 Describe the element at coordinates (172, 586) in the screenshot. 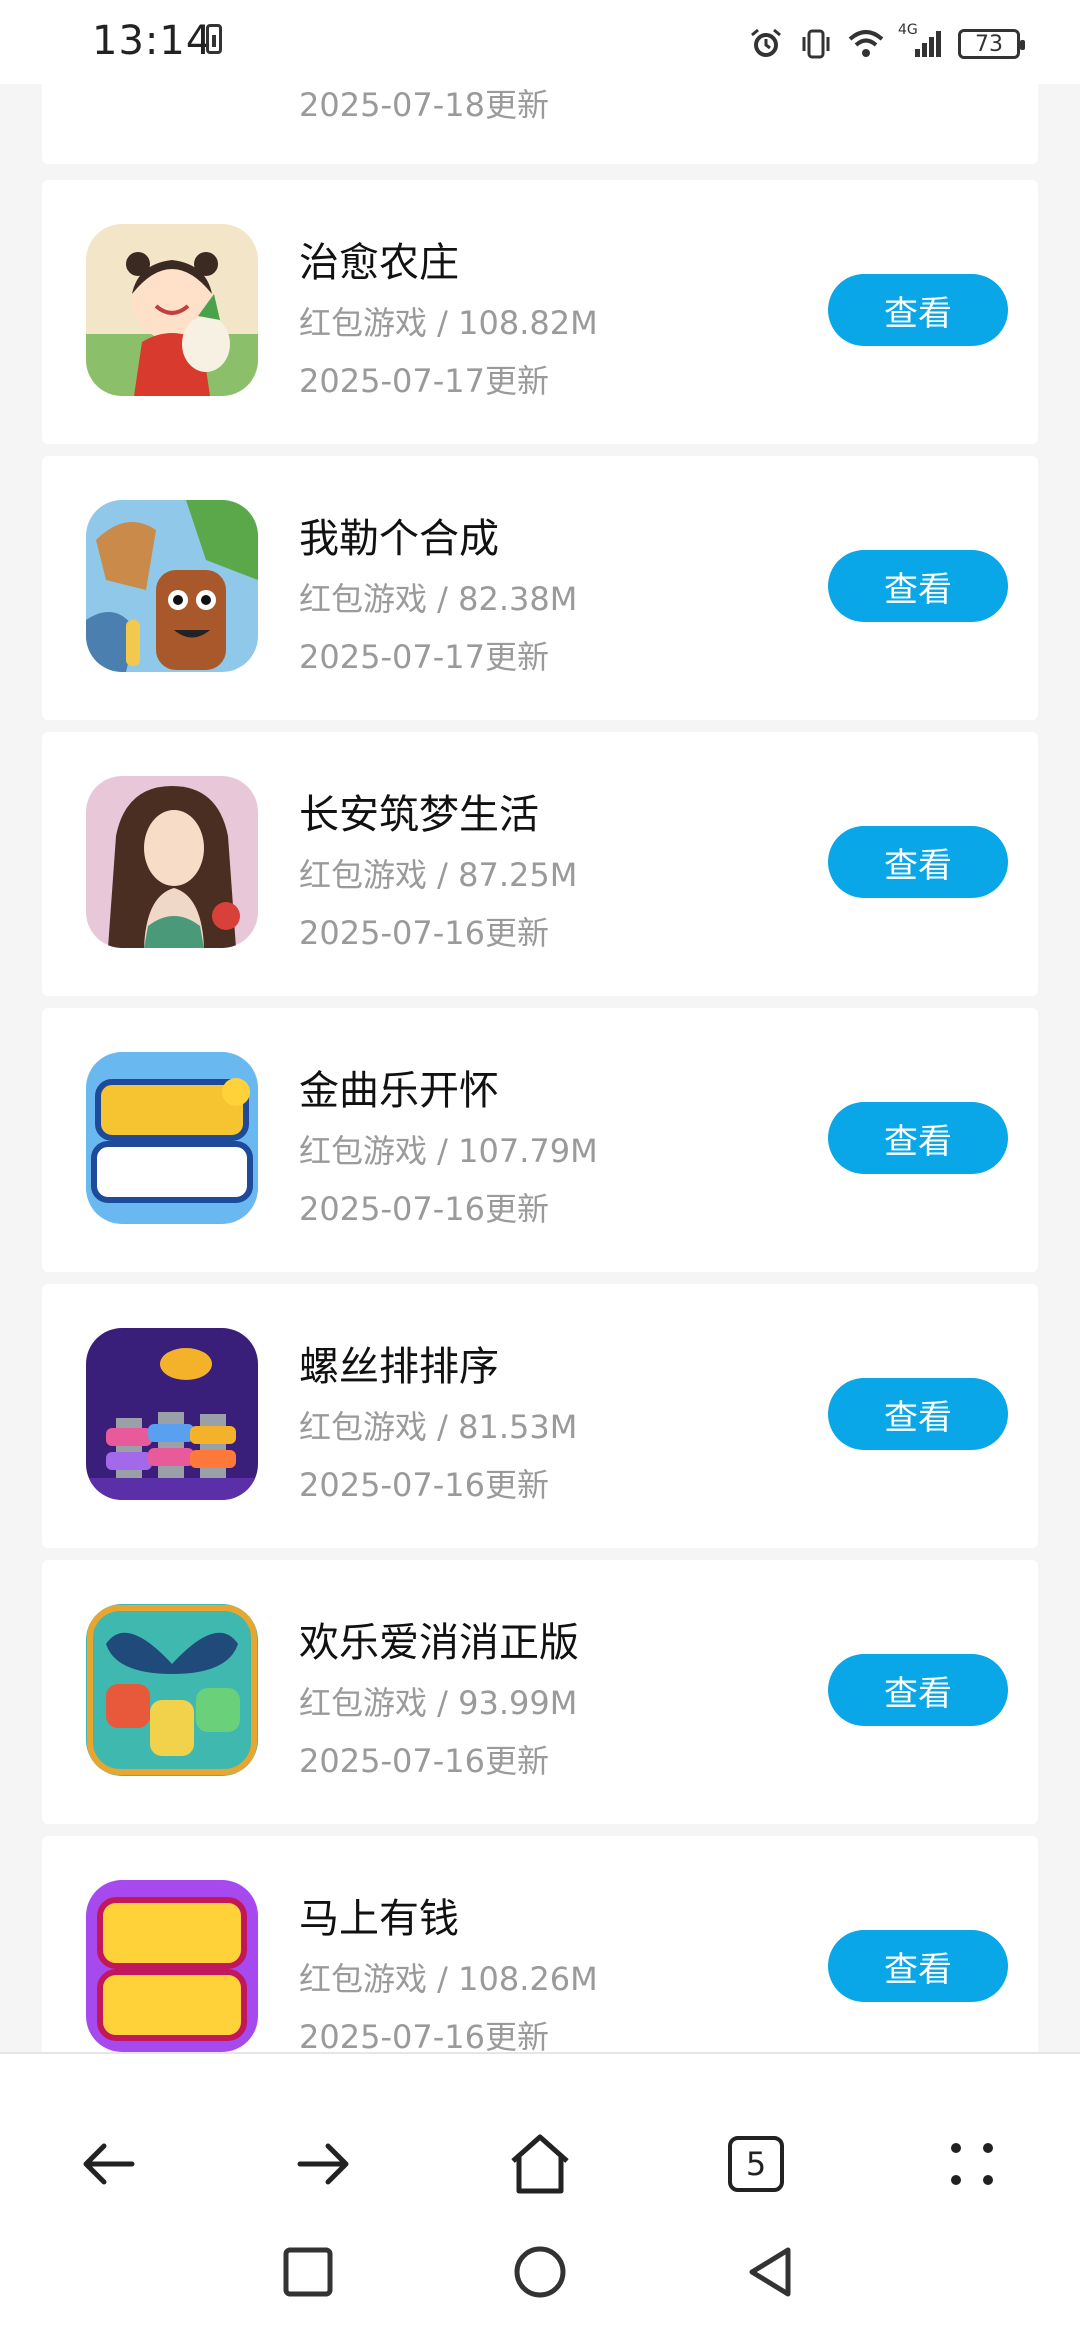

I see `characters-icon` at that location.